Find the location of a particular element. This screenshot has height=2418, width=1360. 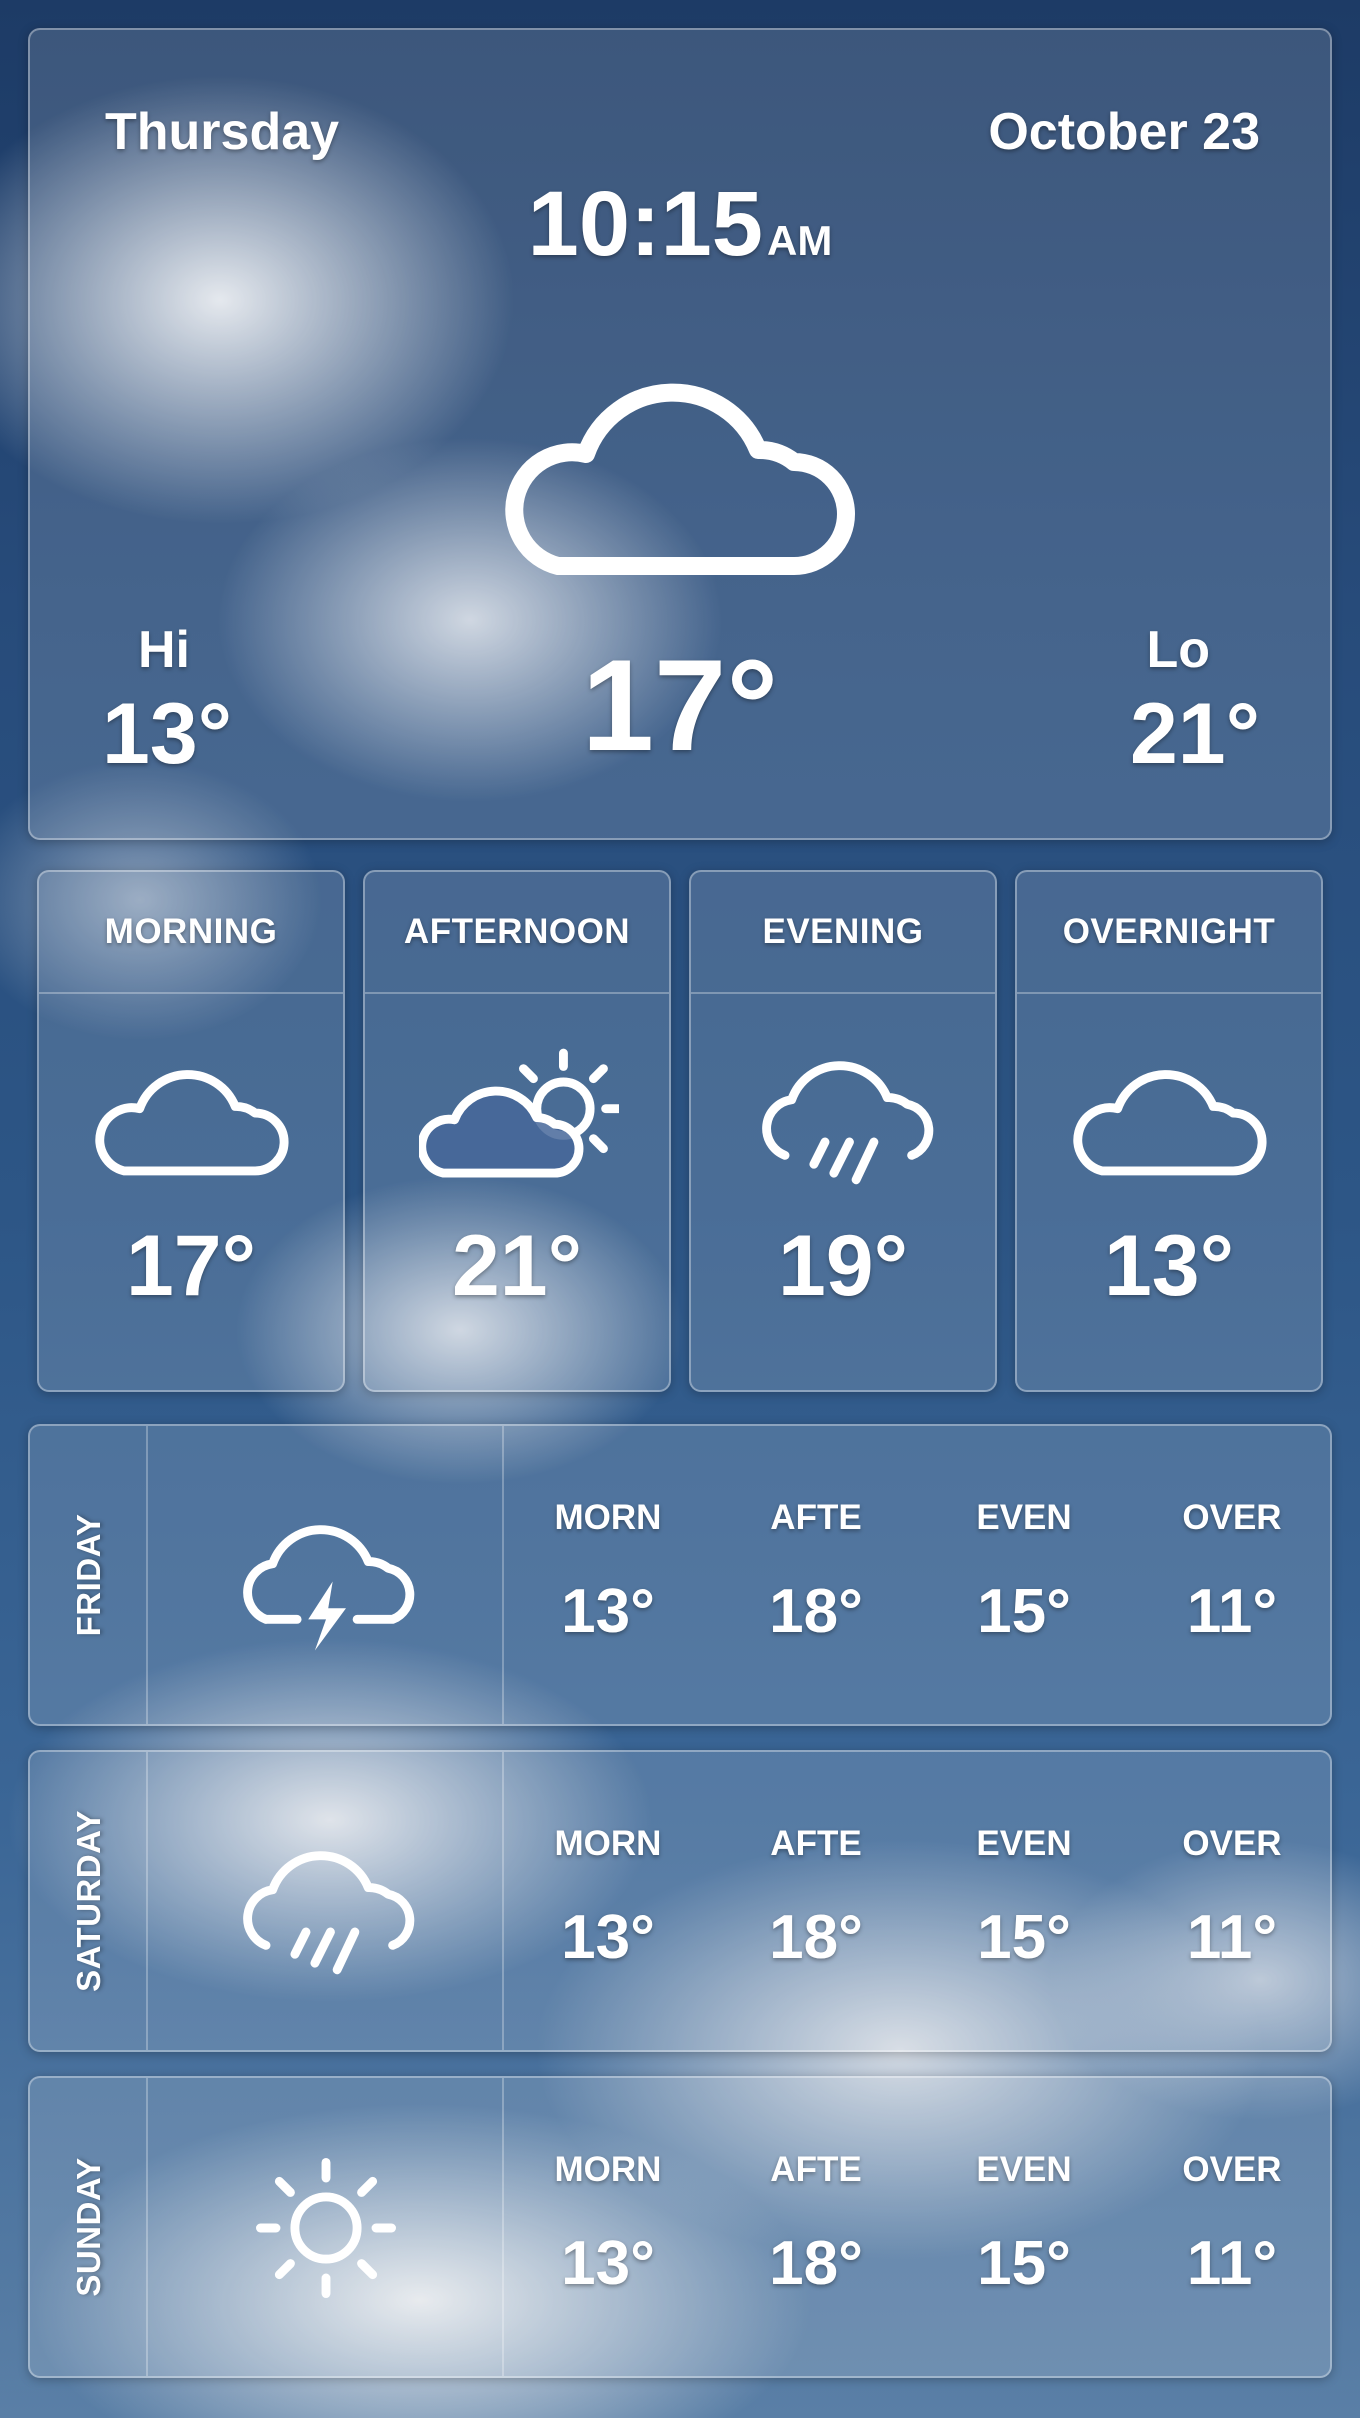

day-label-column: FRIDAY is located at coordinates (89, 1575).